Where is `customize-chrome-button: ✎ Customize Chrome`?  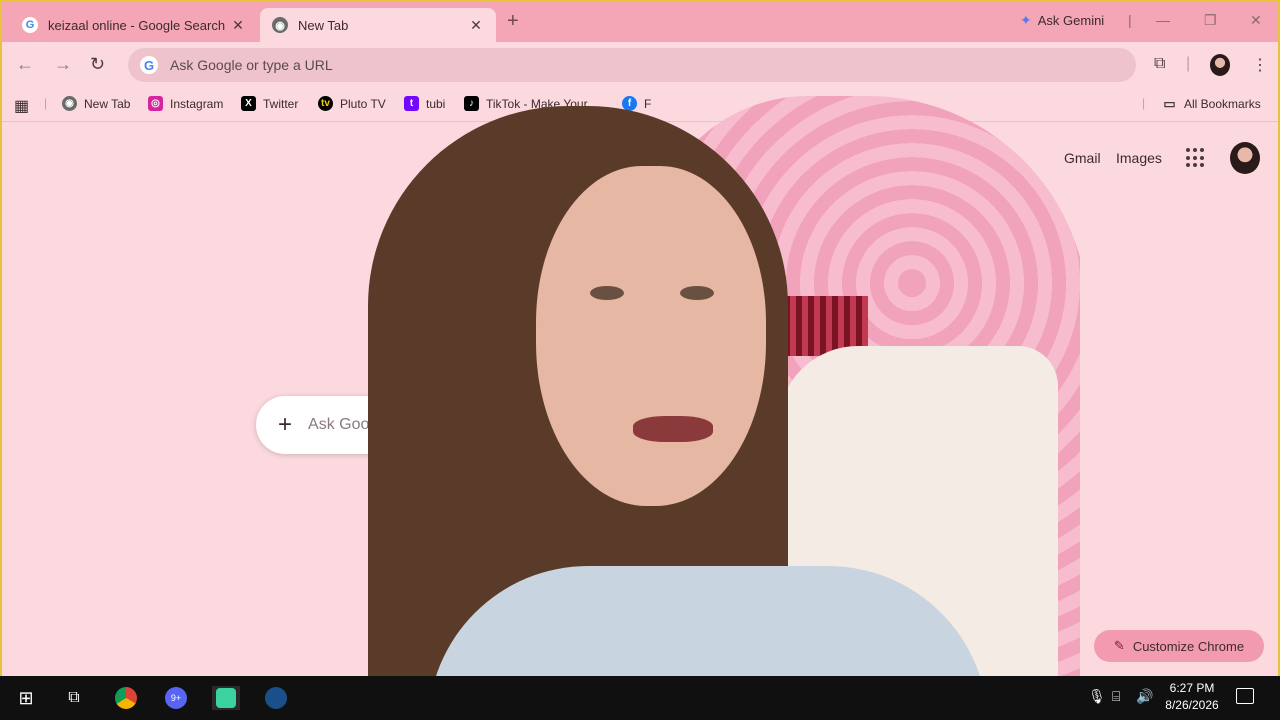
customize-chrome-button: ✎ Customize Chrome is located at coordinates (1179, 646).